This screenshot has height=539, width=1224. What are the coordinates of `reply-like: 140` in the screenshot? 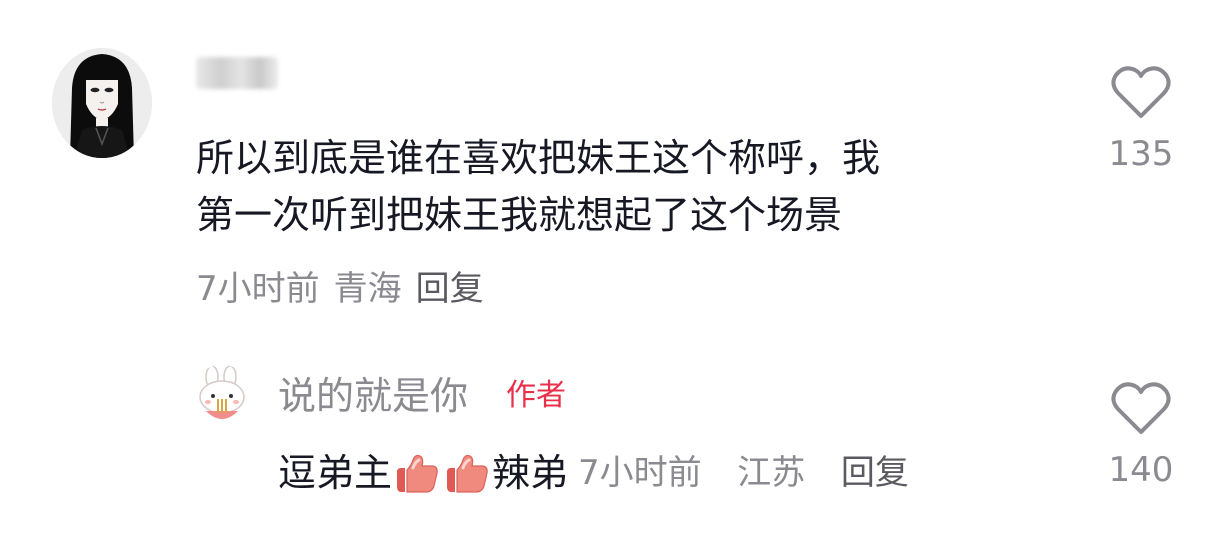 It's located at (1141, 435).